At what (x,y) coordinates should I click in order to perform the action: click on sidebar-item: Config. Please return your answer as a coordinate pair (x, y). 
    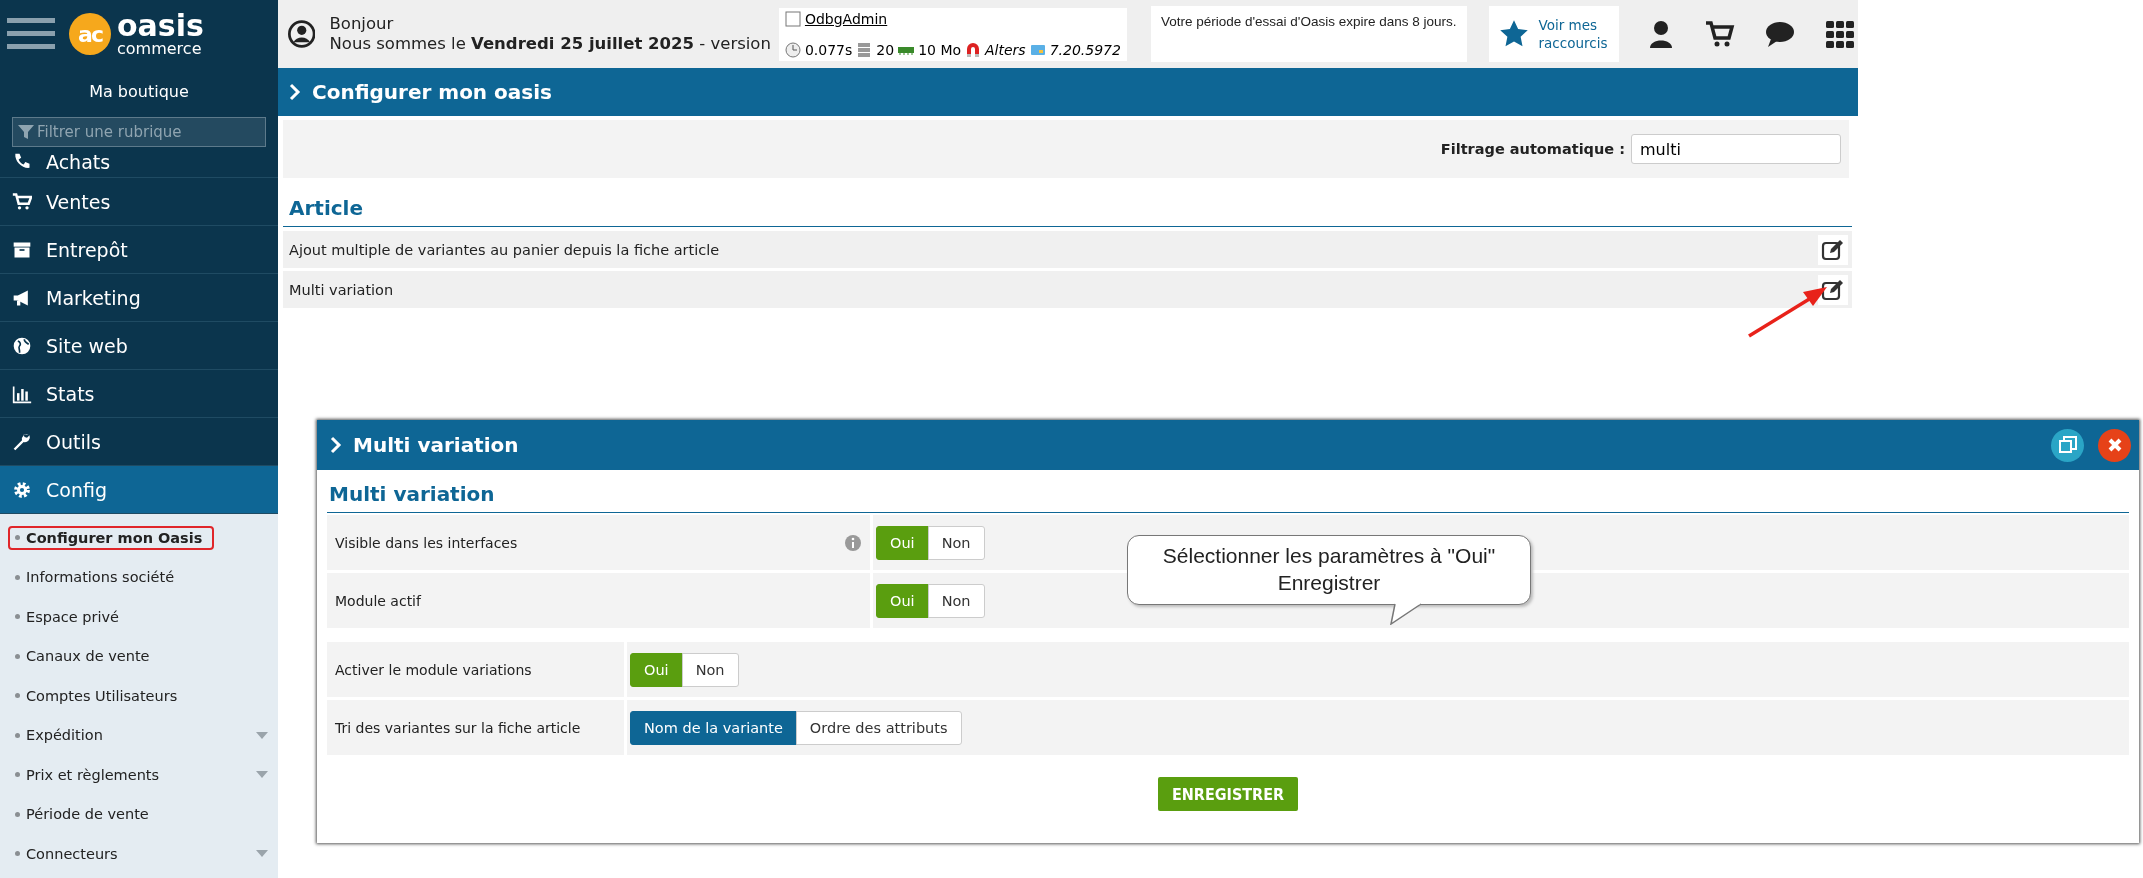
    Looking at the image, I should click on (139, 490).